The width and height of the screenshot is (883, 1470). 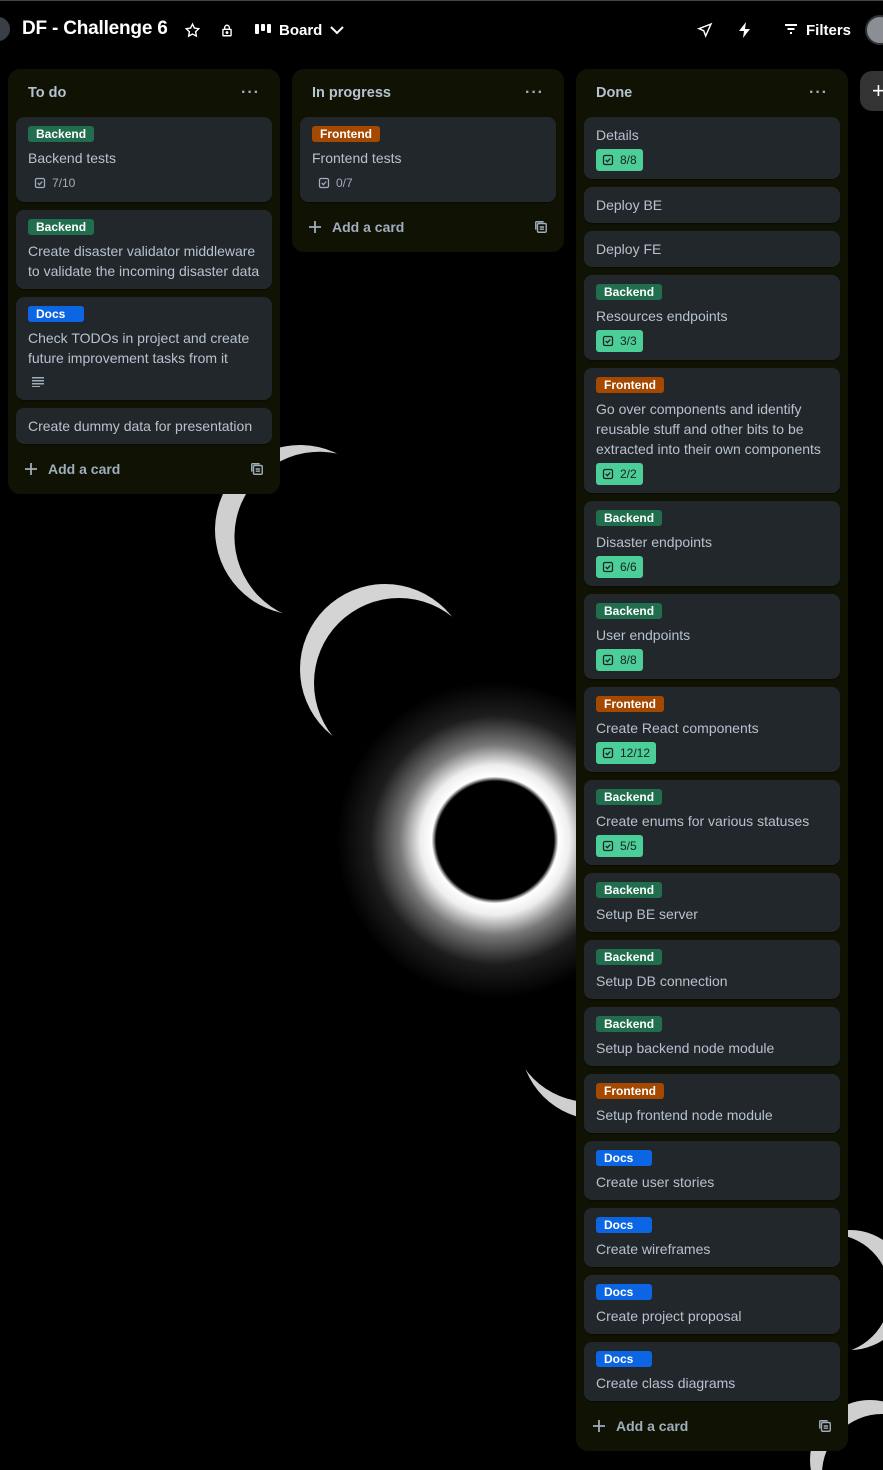 I want to click on card: Backend Resources endpoints 3/3, so click(x=712, y=317).